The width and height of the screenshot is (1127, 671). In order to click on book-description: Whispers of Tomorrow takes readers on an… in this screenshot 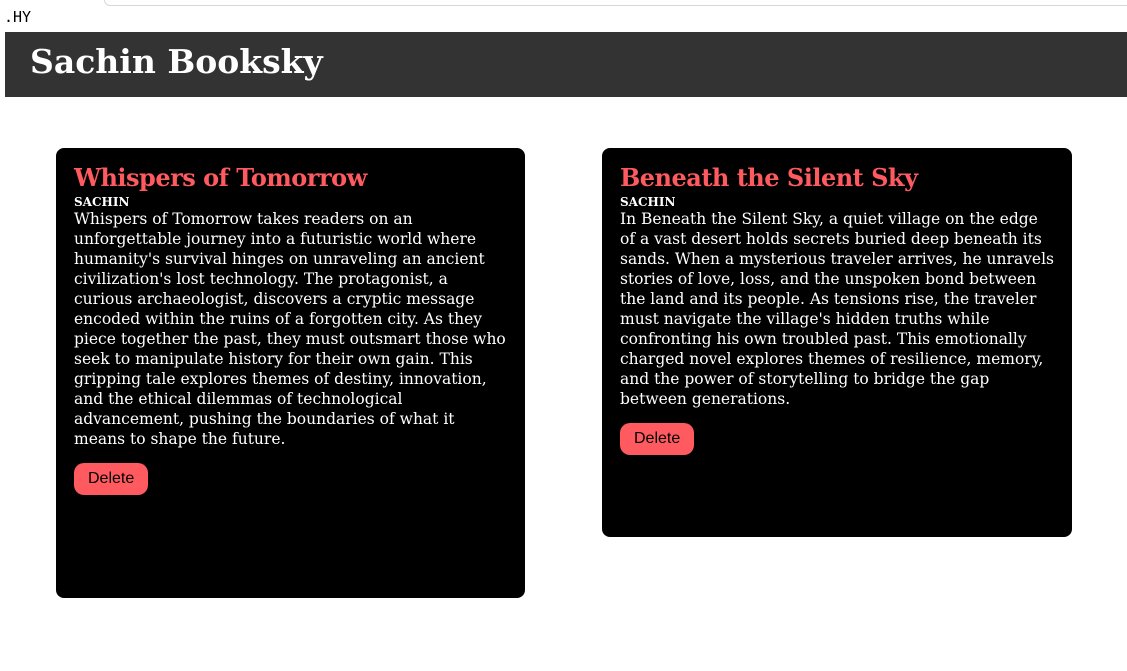, I will do `click(290, 329)`.